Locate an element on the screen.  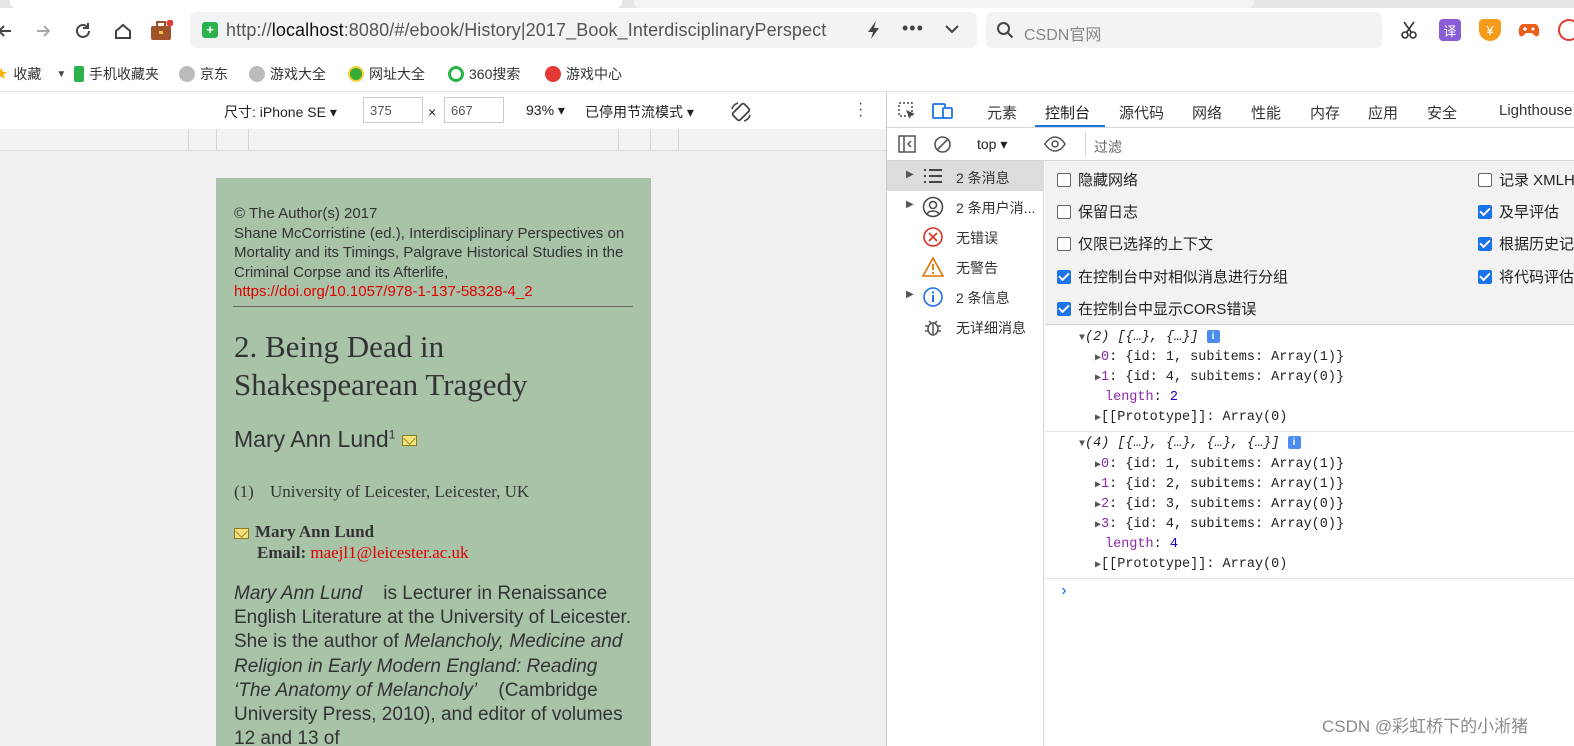
bolt-icon is located at coordinates (874, 31).